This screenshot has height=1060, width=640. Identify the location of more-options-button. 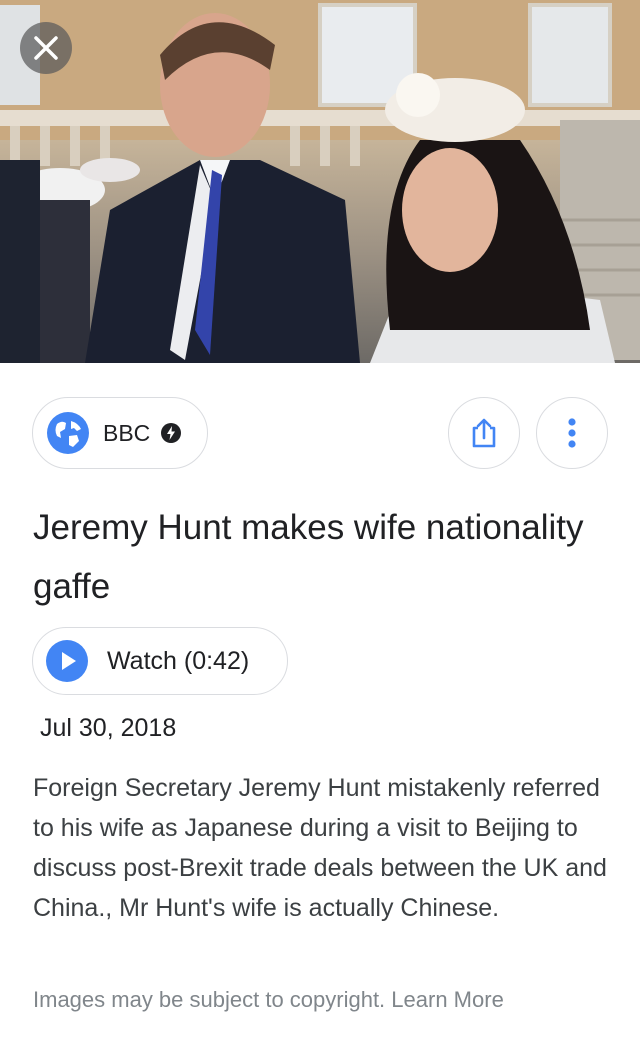
(572, 433).